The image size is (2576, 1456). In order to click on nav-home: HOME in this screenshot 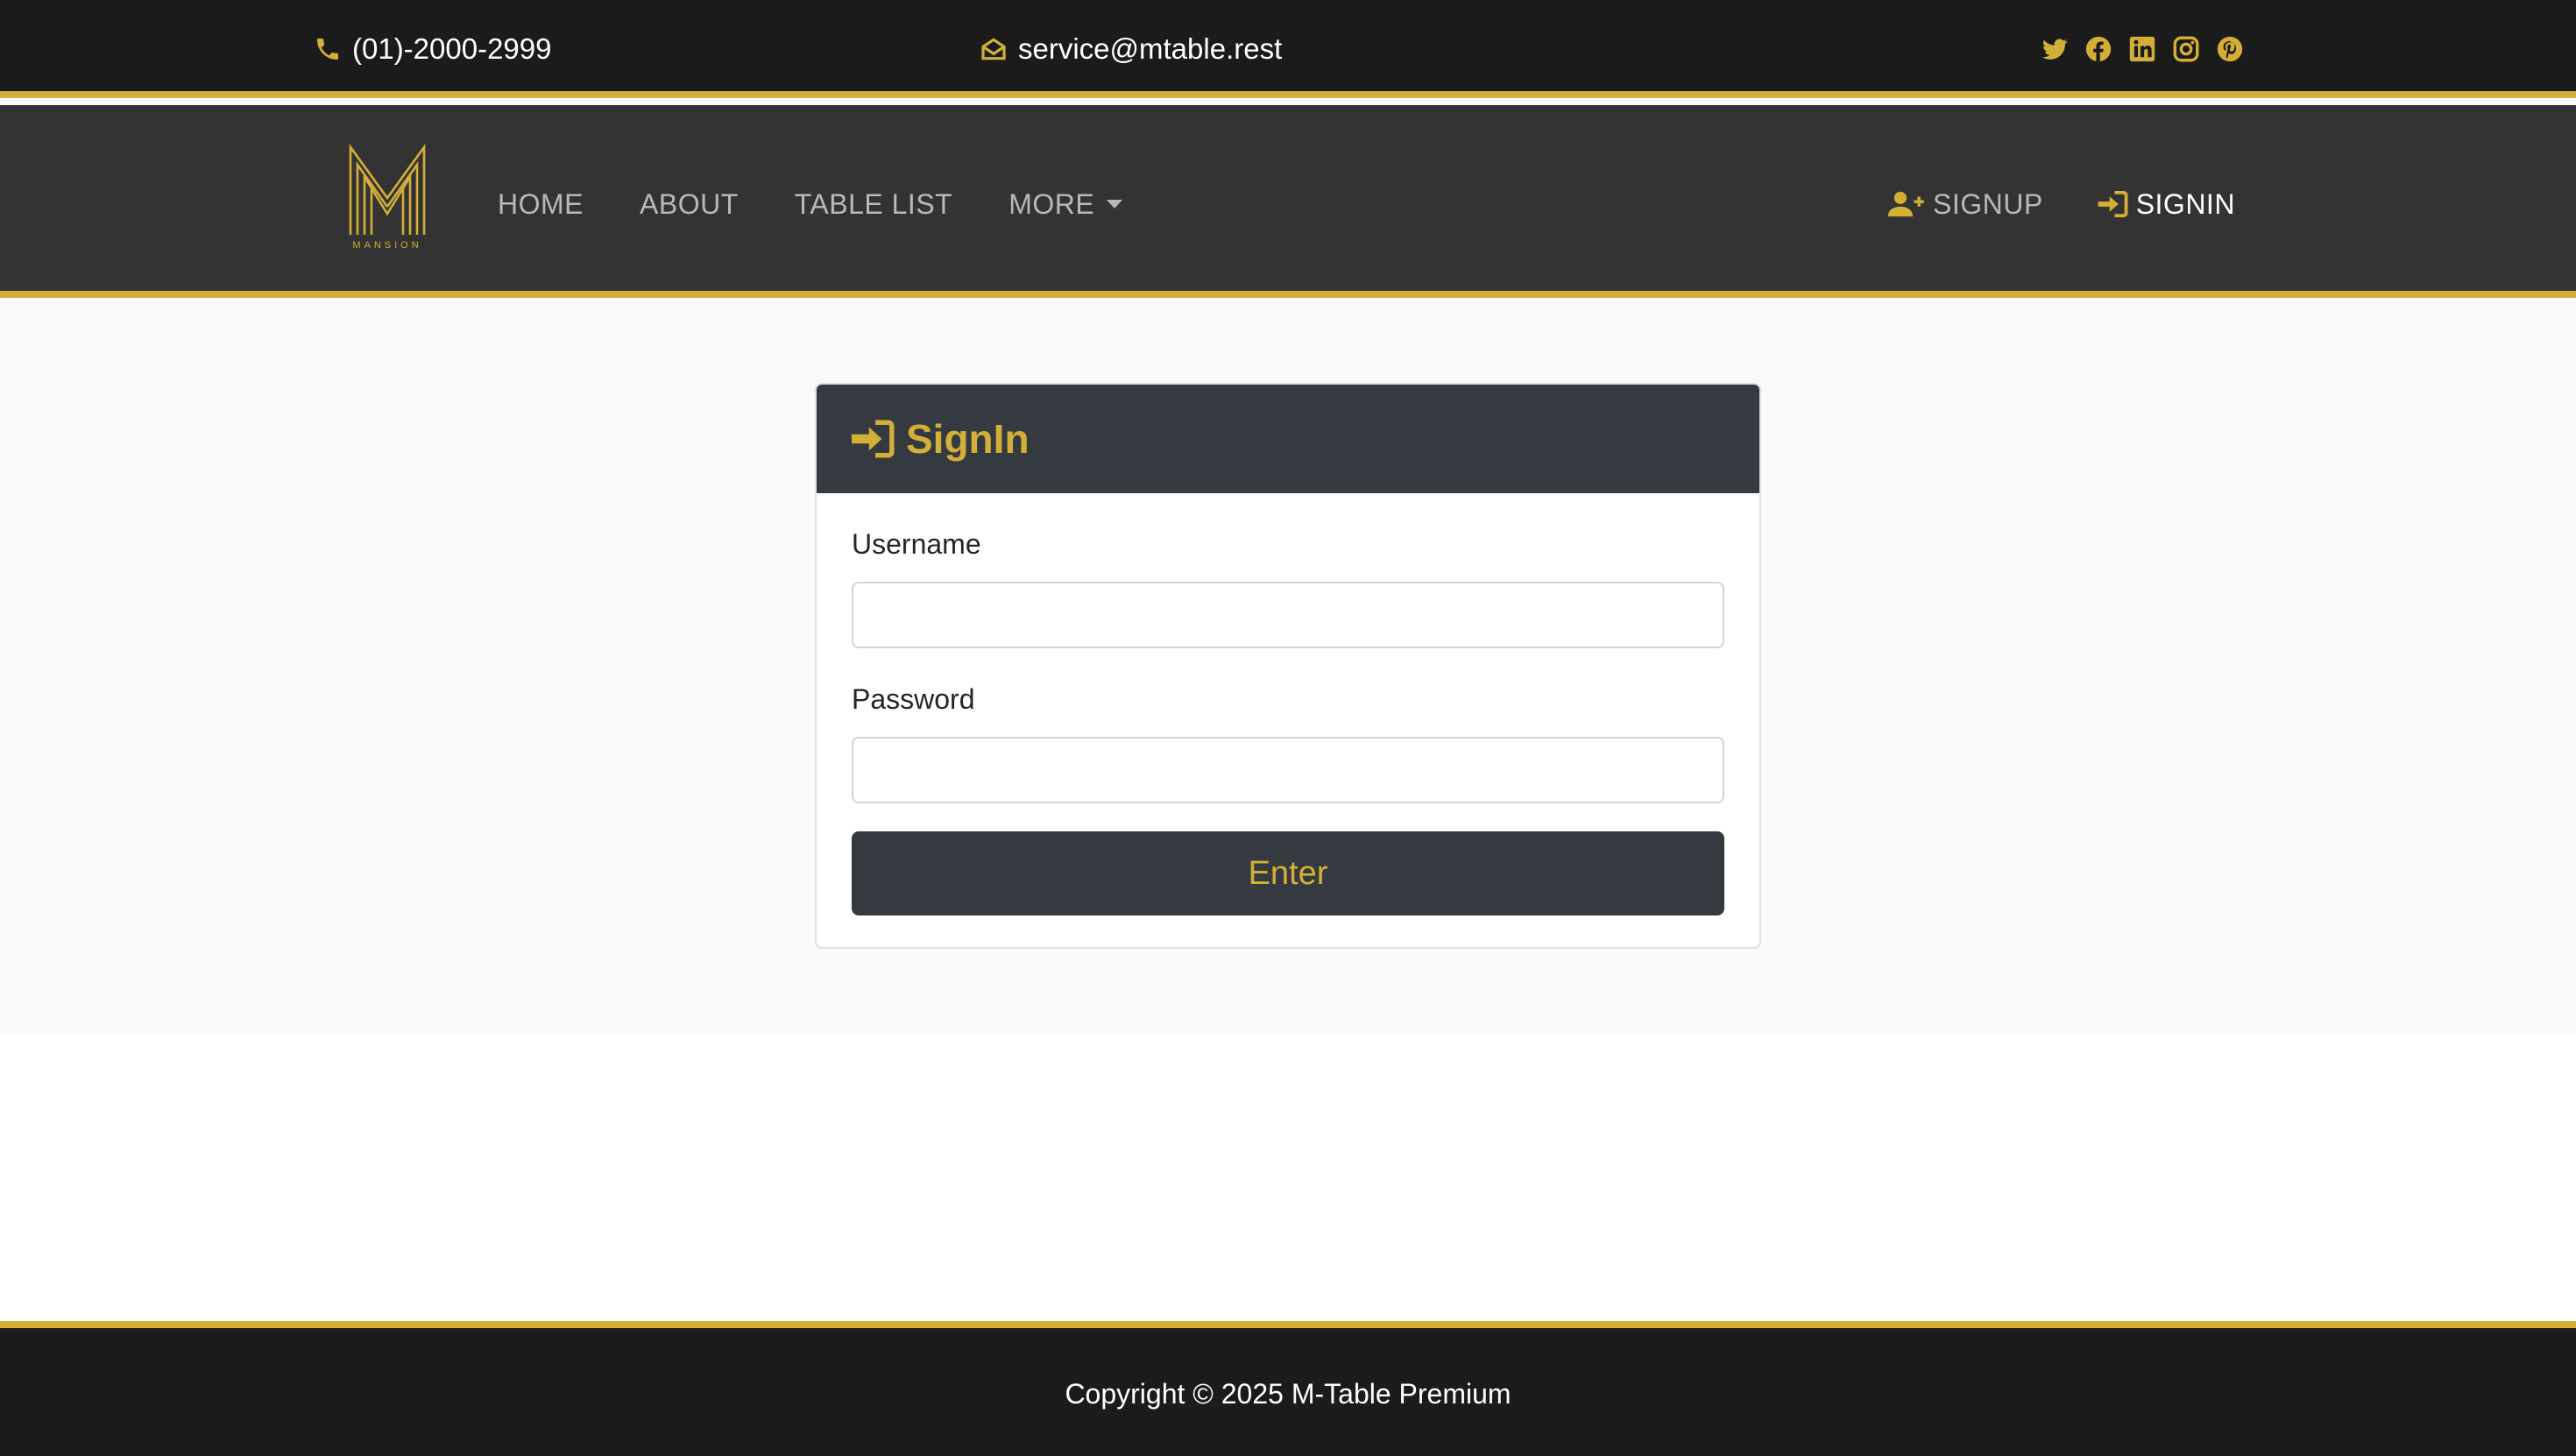, I will do `click(541, 204)`.